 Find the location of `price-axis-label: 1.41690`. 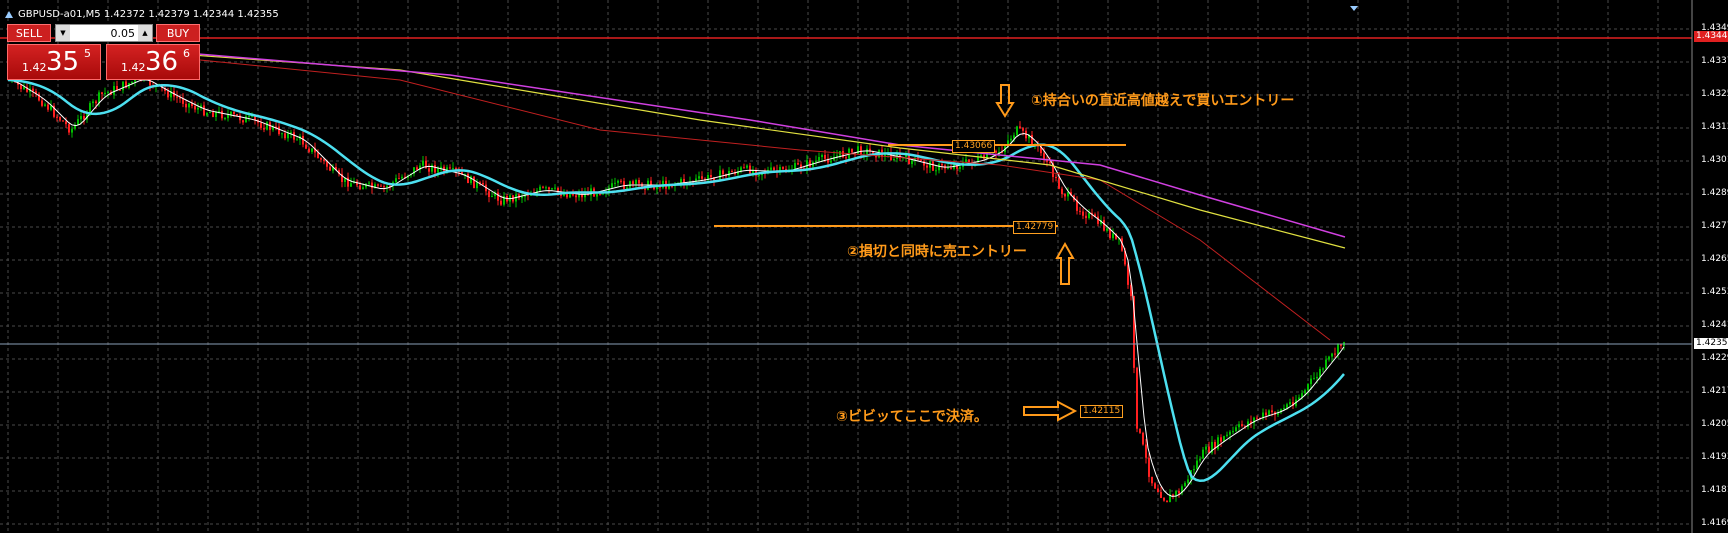

price-axis-label: 1.41690 is located at coordinates (1714, 523).